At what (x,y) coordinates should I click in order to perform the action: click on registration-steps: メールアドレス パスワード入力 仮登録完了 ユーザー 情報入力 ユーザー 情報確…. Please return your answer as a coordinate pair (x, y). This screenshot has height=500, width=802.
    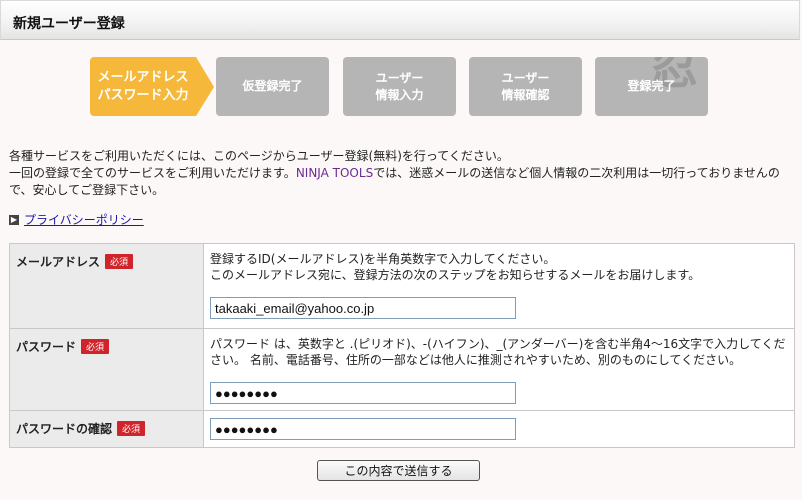
    Looking at the image, I should click on (410, 87).